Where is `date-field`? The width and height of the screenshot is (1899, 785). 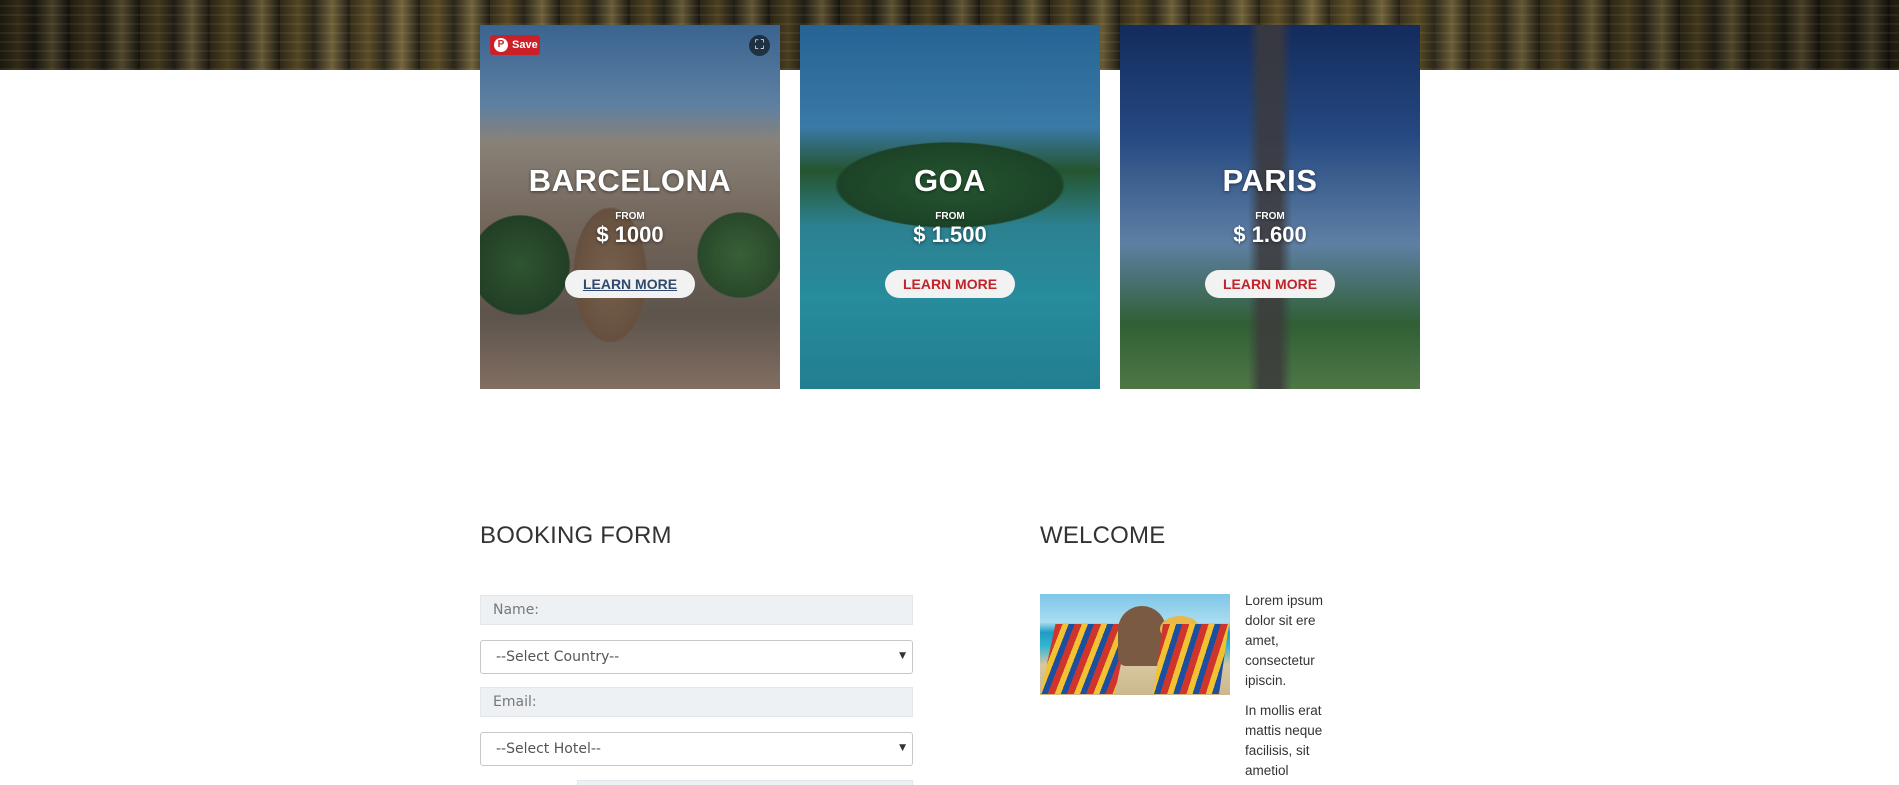 date-field is located at coordinates (745, 782).